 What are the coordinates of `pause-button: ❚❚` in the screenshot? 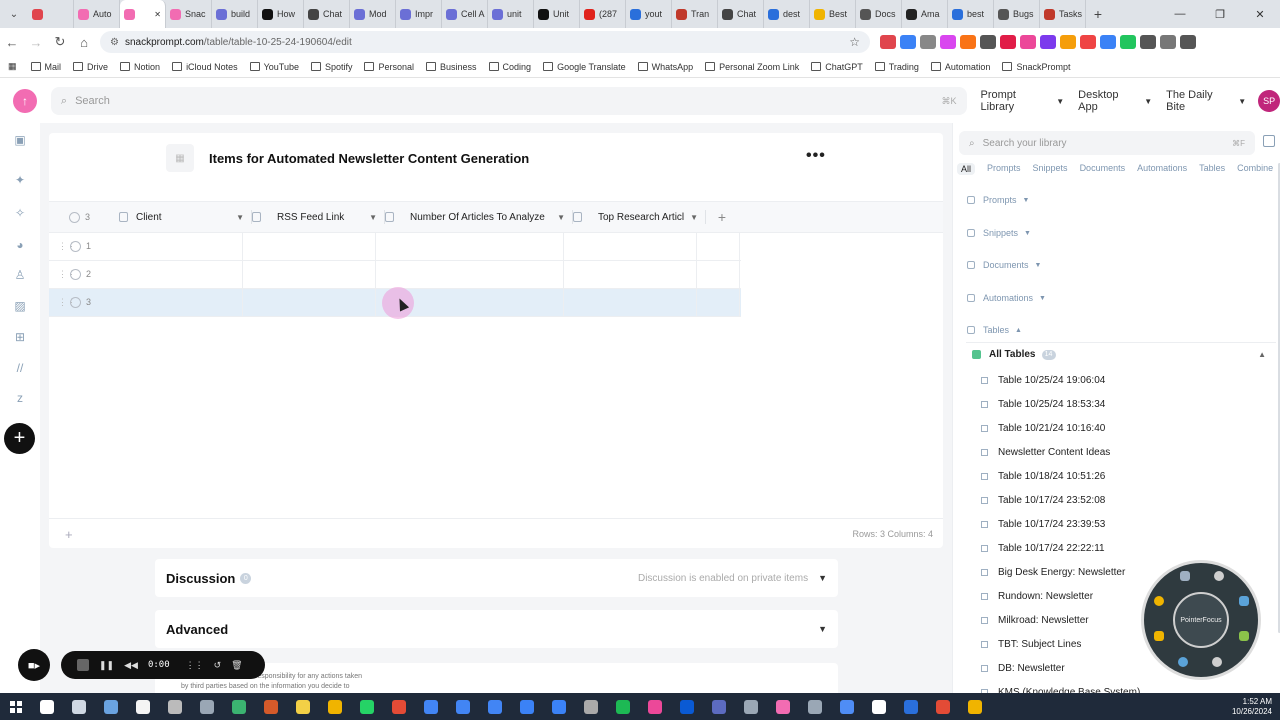 It's located at (106, 665).